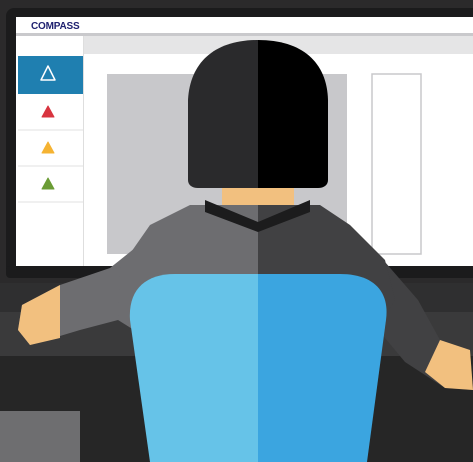  I want to click on brand-label: COMPASS, so click(55, 26).